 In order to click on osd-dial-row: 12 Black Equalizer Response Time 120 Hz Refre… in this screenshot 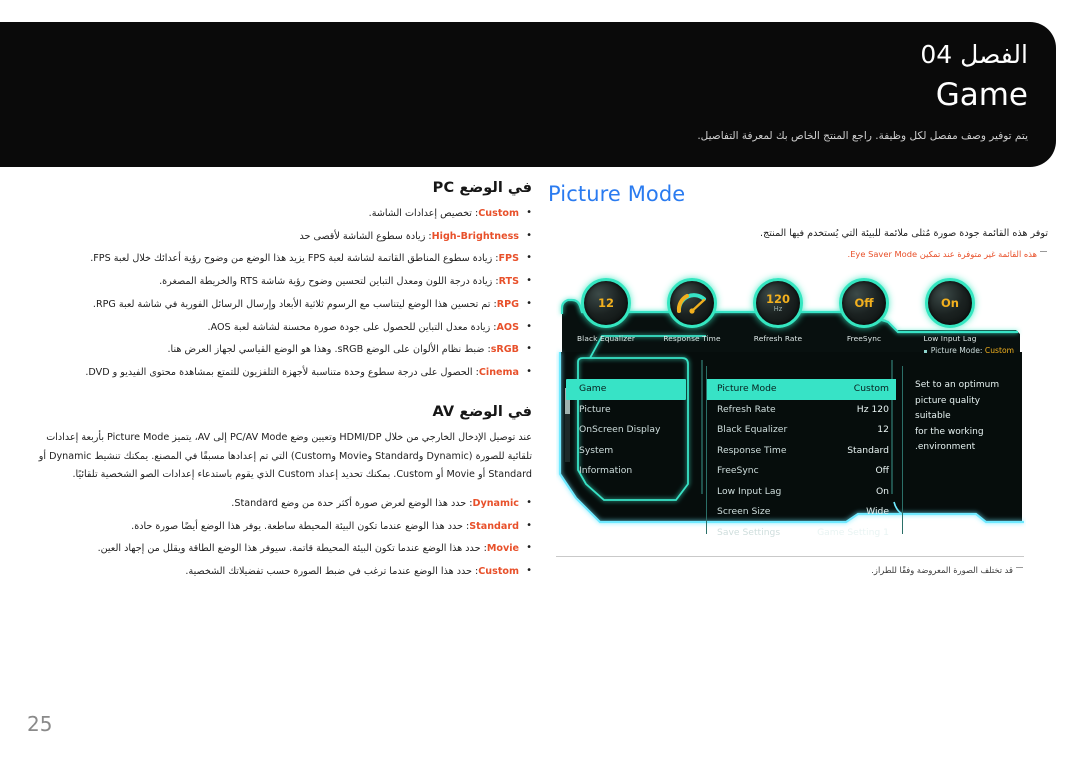, I will do `click(788, 314)`.